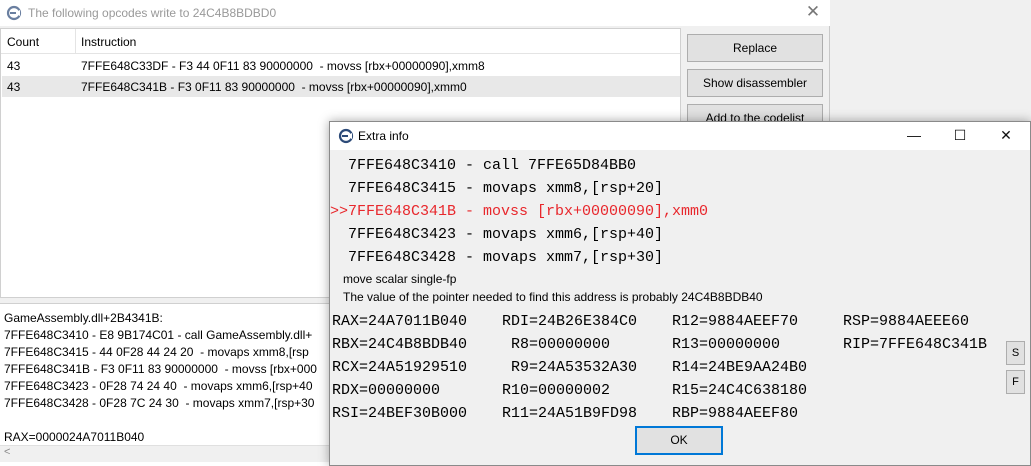 This screenshot has width=1031, height=466. I want to click on register-rcx: RCX=24A51929510, so click(400, 367).